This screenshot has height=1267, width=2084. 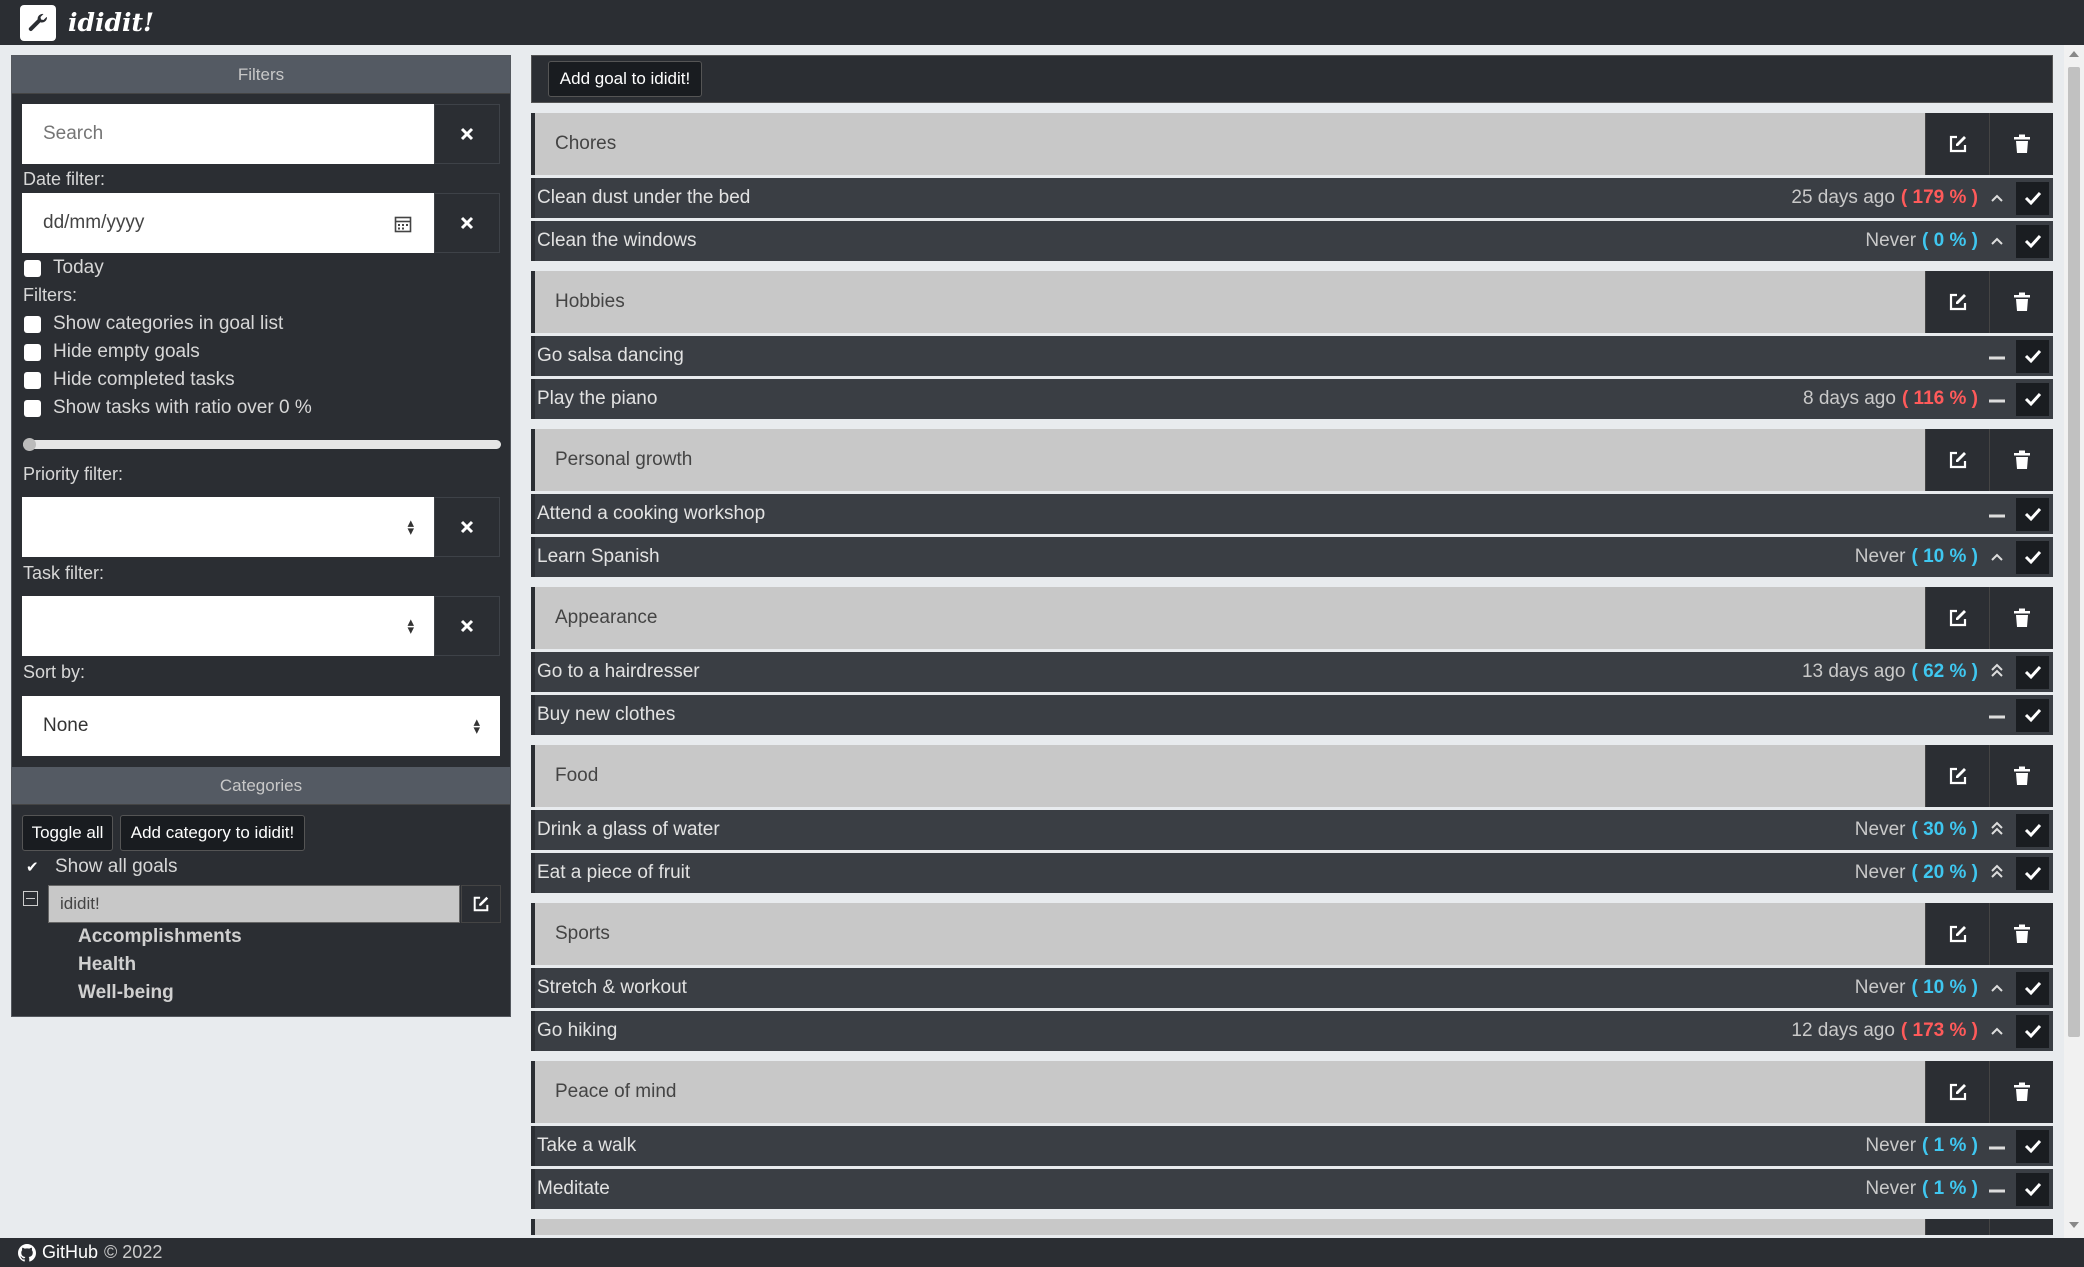 What do you see at coordinates (1292, 672) in the screenshot?
I see `goal-row: Go to a hairdresser 13 days ago( 62 % )` at bounding box center [1292, 672].